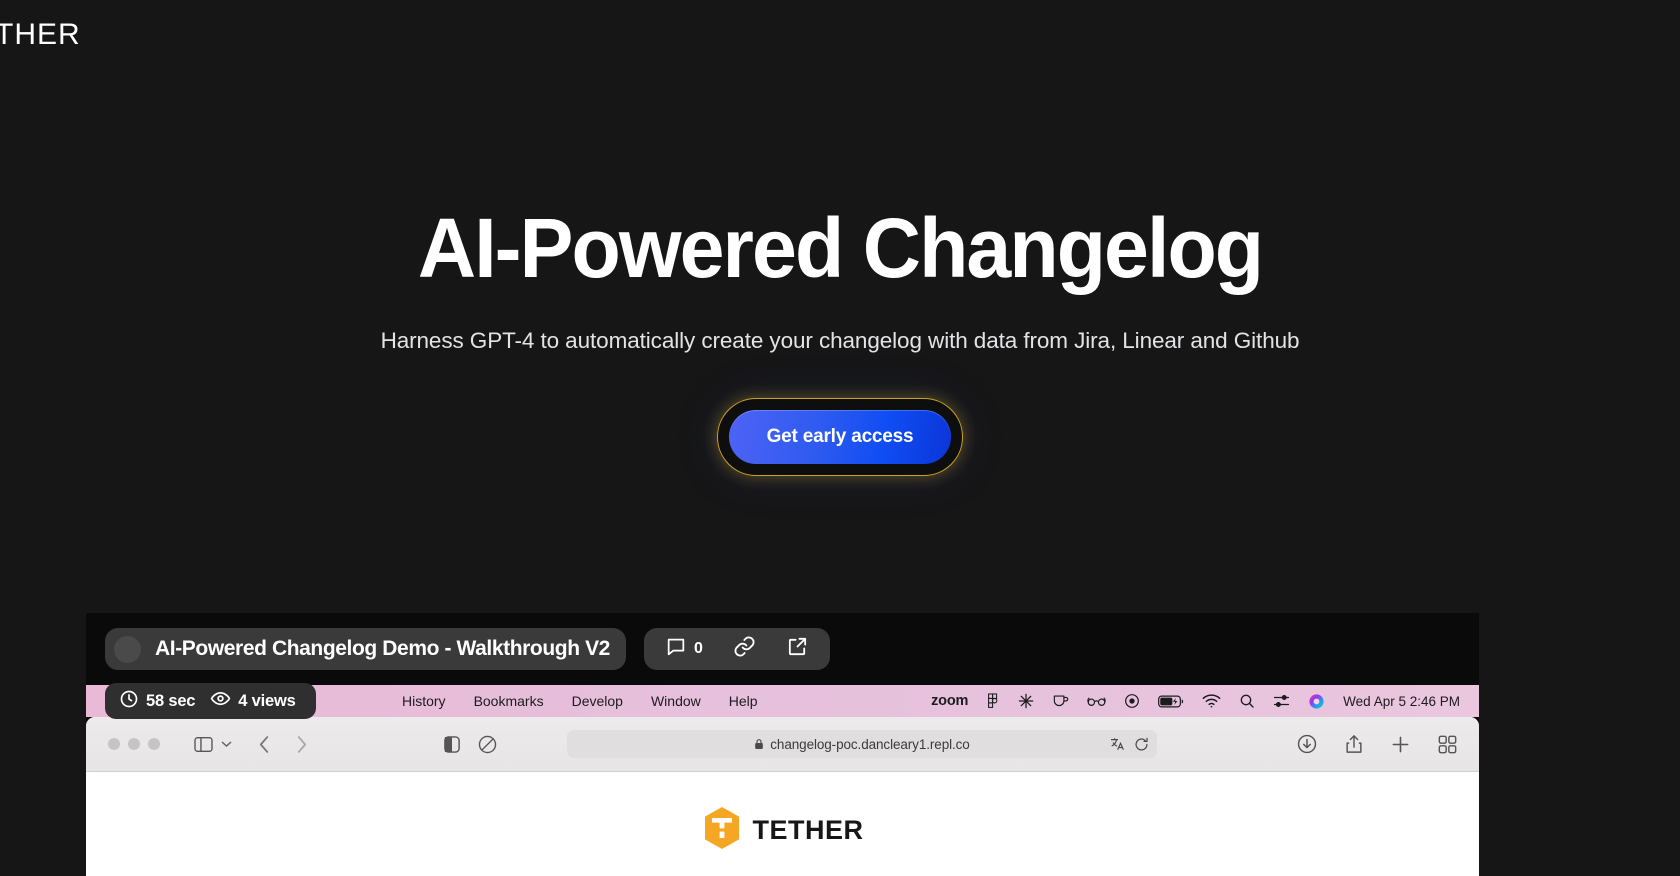  Describe the element at coordinates (1247, 701) in the screenshot. I see `search-icon` at that location.